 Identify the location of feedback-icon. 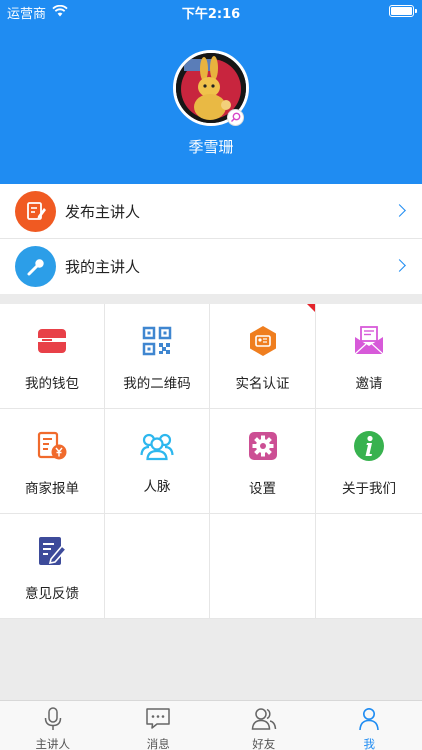
(52, 551).